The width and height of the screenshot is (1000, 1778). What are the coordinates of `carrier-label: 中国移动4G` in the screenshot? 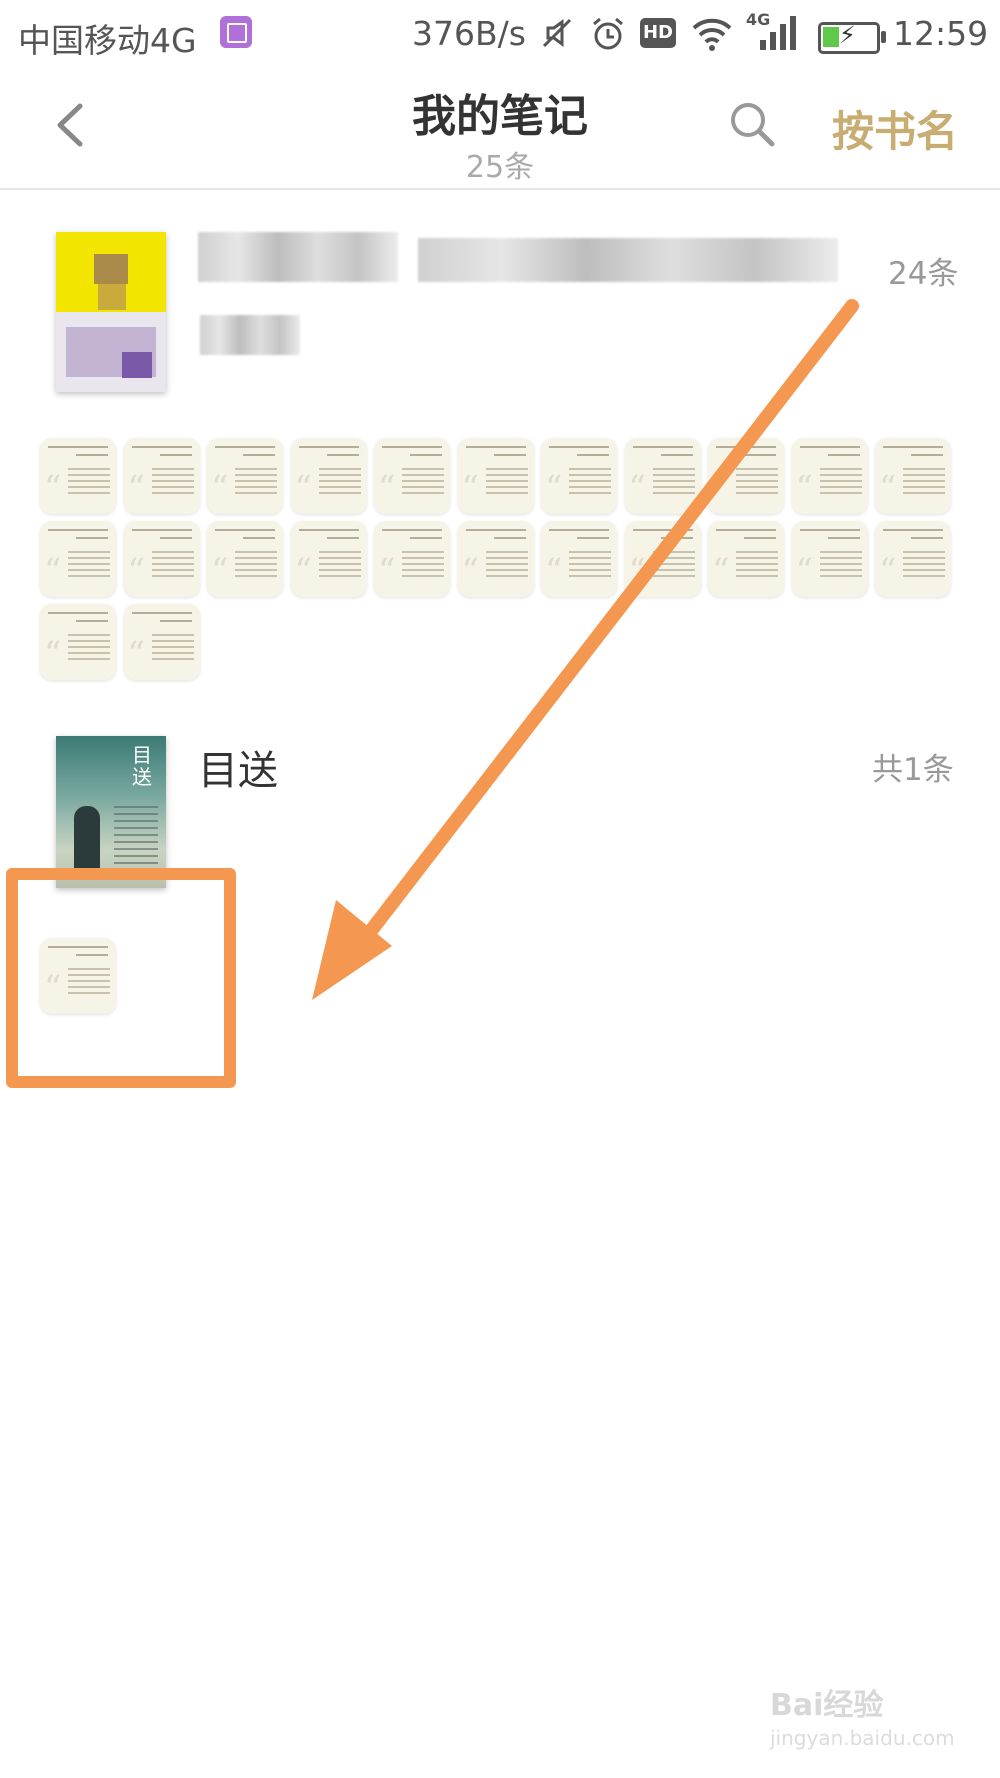 It's located at (107, 40).